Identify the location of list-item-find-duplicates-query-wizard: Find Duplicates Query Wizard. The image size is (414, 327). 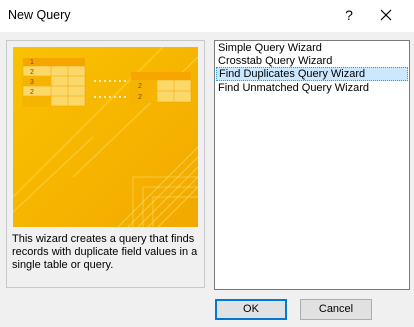
(312, 74).